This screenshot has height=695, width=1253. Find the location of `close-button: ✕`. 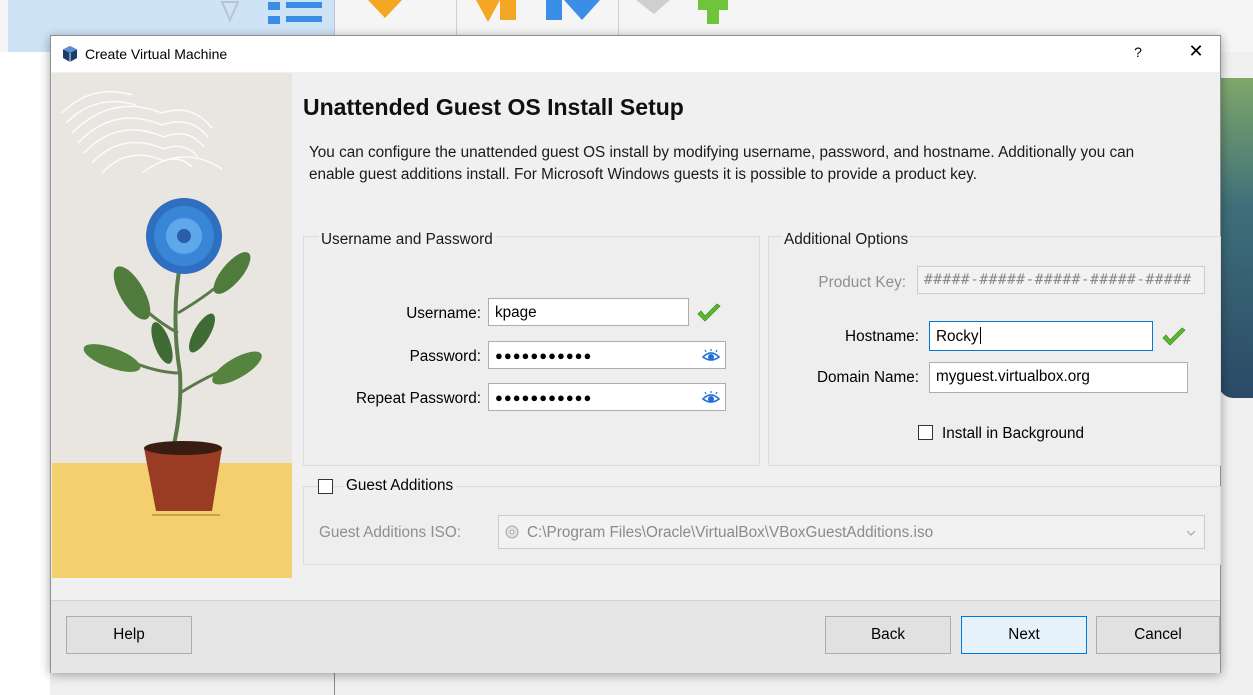

close-button: ✕ is located at coordinates (1196, 51).